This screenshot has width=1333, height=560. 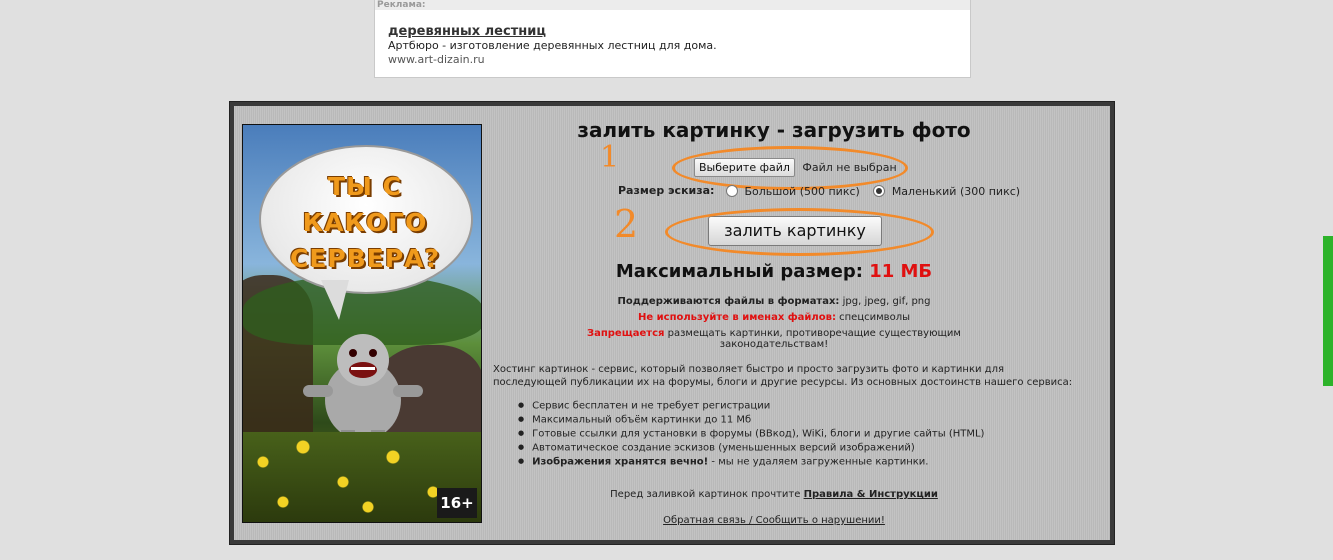 What do you see at coordinates (610, 157) in the screenshot?
I see `annotation-number-1: 1` at bounding box center [610, 157].